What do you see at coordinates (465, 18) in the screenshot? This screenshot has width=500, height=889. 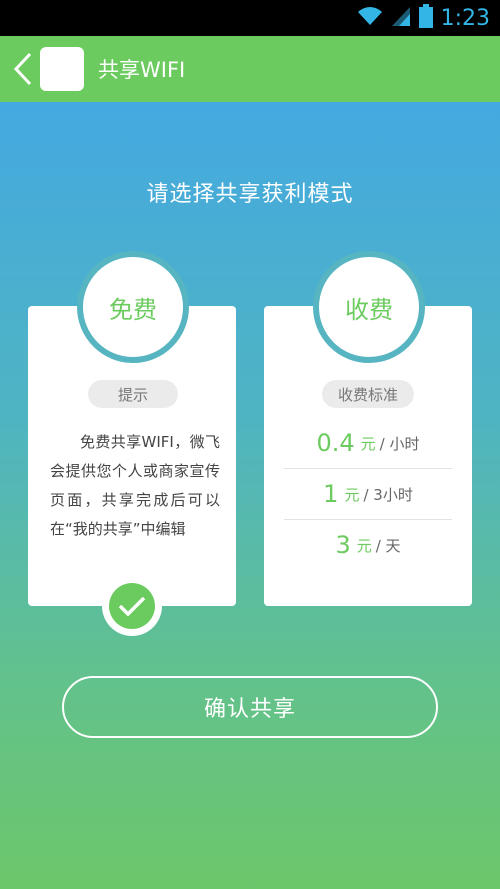 I see `status-time: 1:23` at bounding box center [465, 18].